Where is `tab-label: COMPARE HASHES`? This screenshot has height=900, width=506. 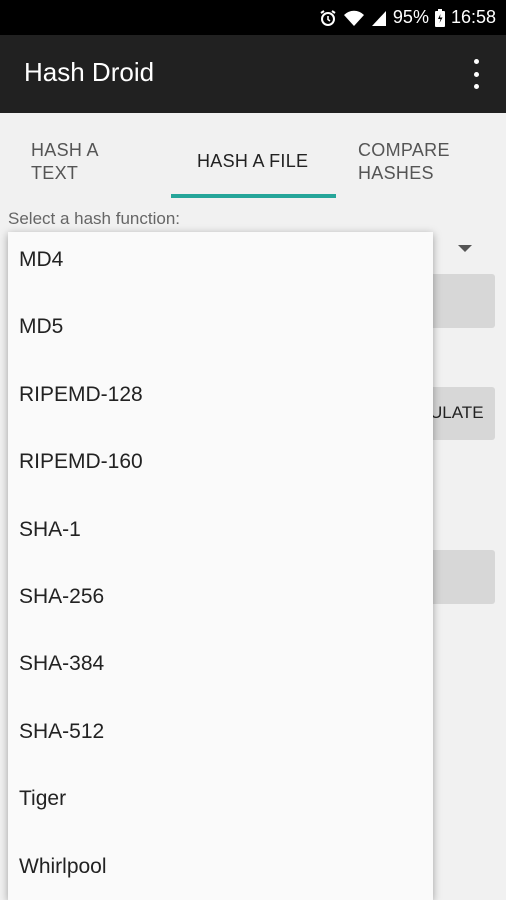
tab-label: COMPARE HASHES is located at coordinates (404, 161).